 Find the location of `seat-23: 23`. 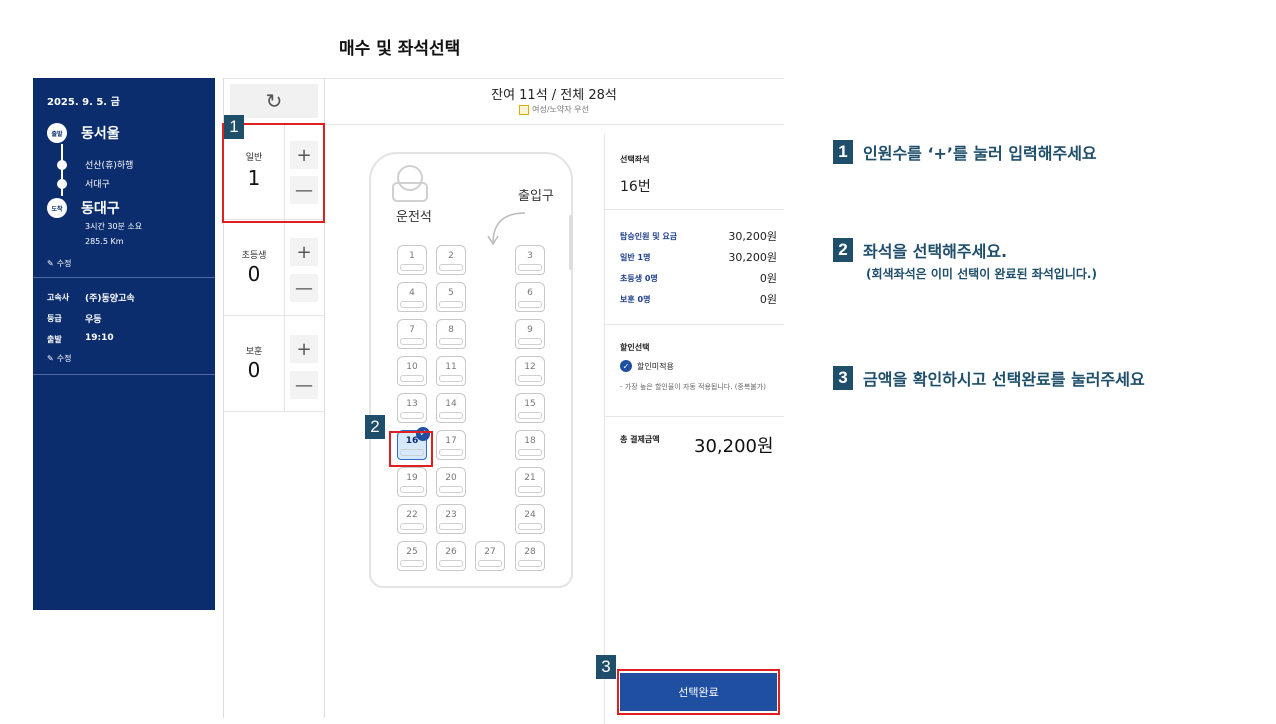

seat-23: 23 is located at coordinates (451, 519).